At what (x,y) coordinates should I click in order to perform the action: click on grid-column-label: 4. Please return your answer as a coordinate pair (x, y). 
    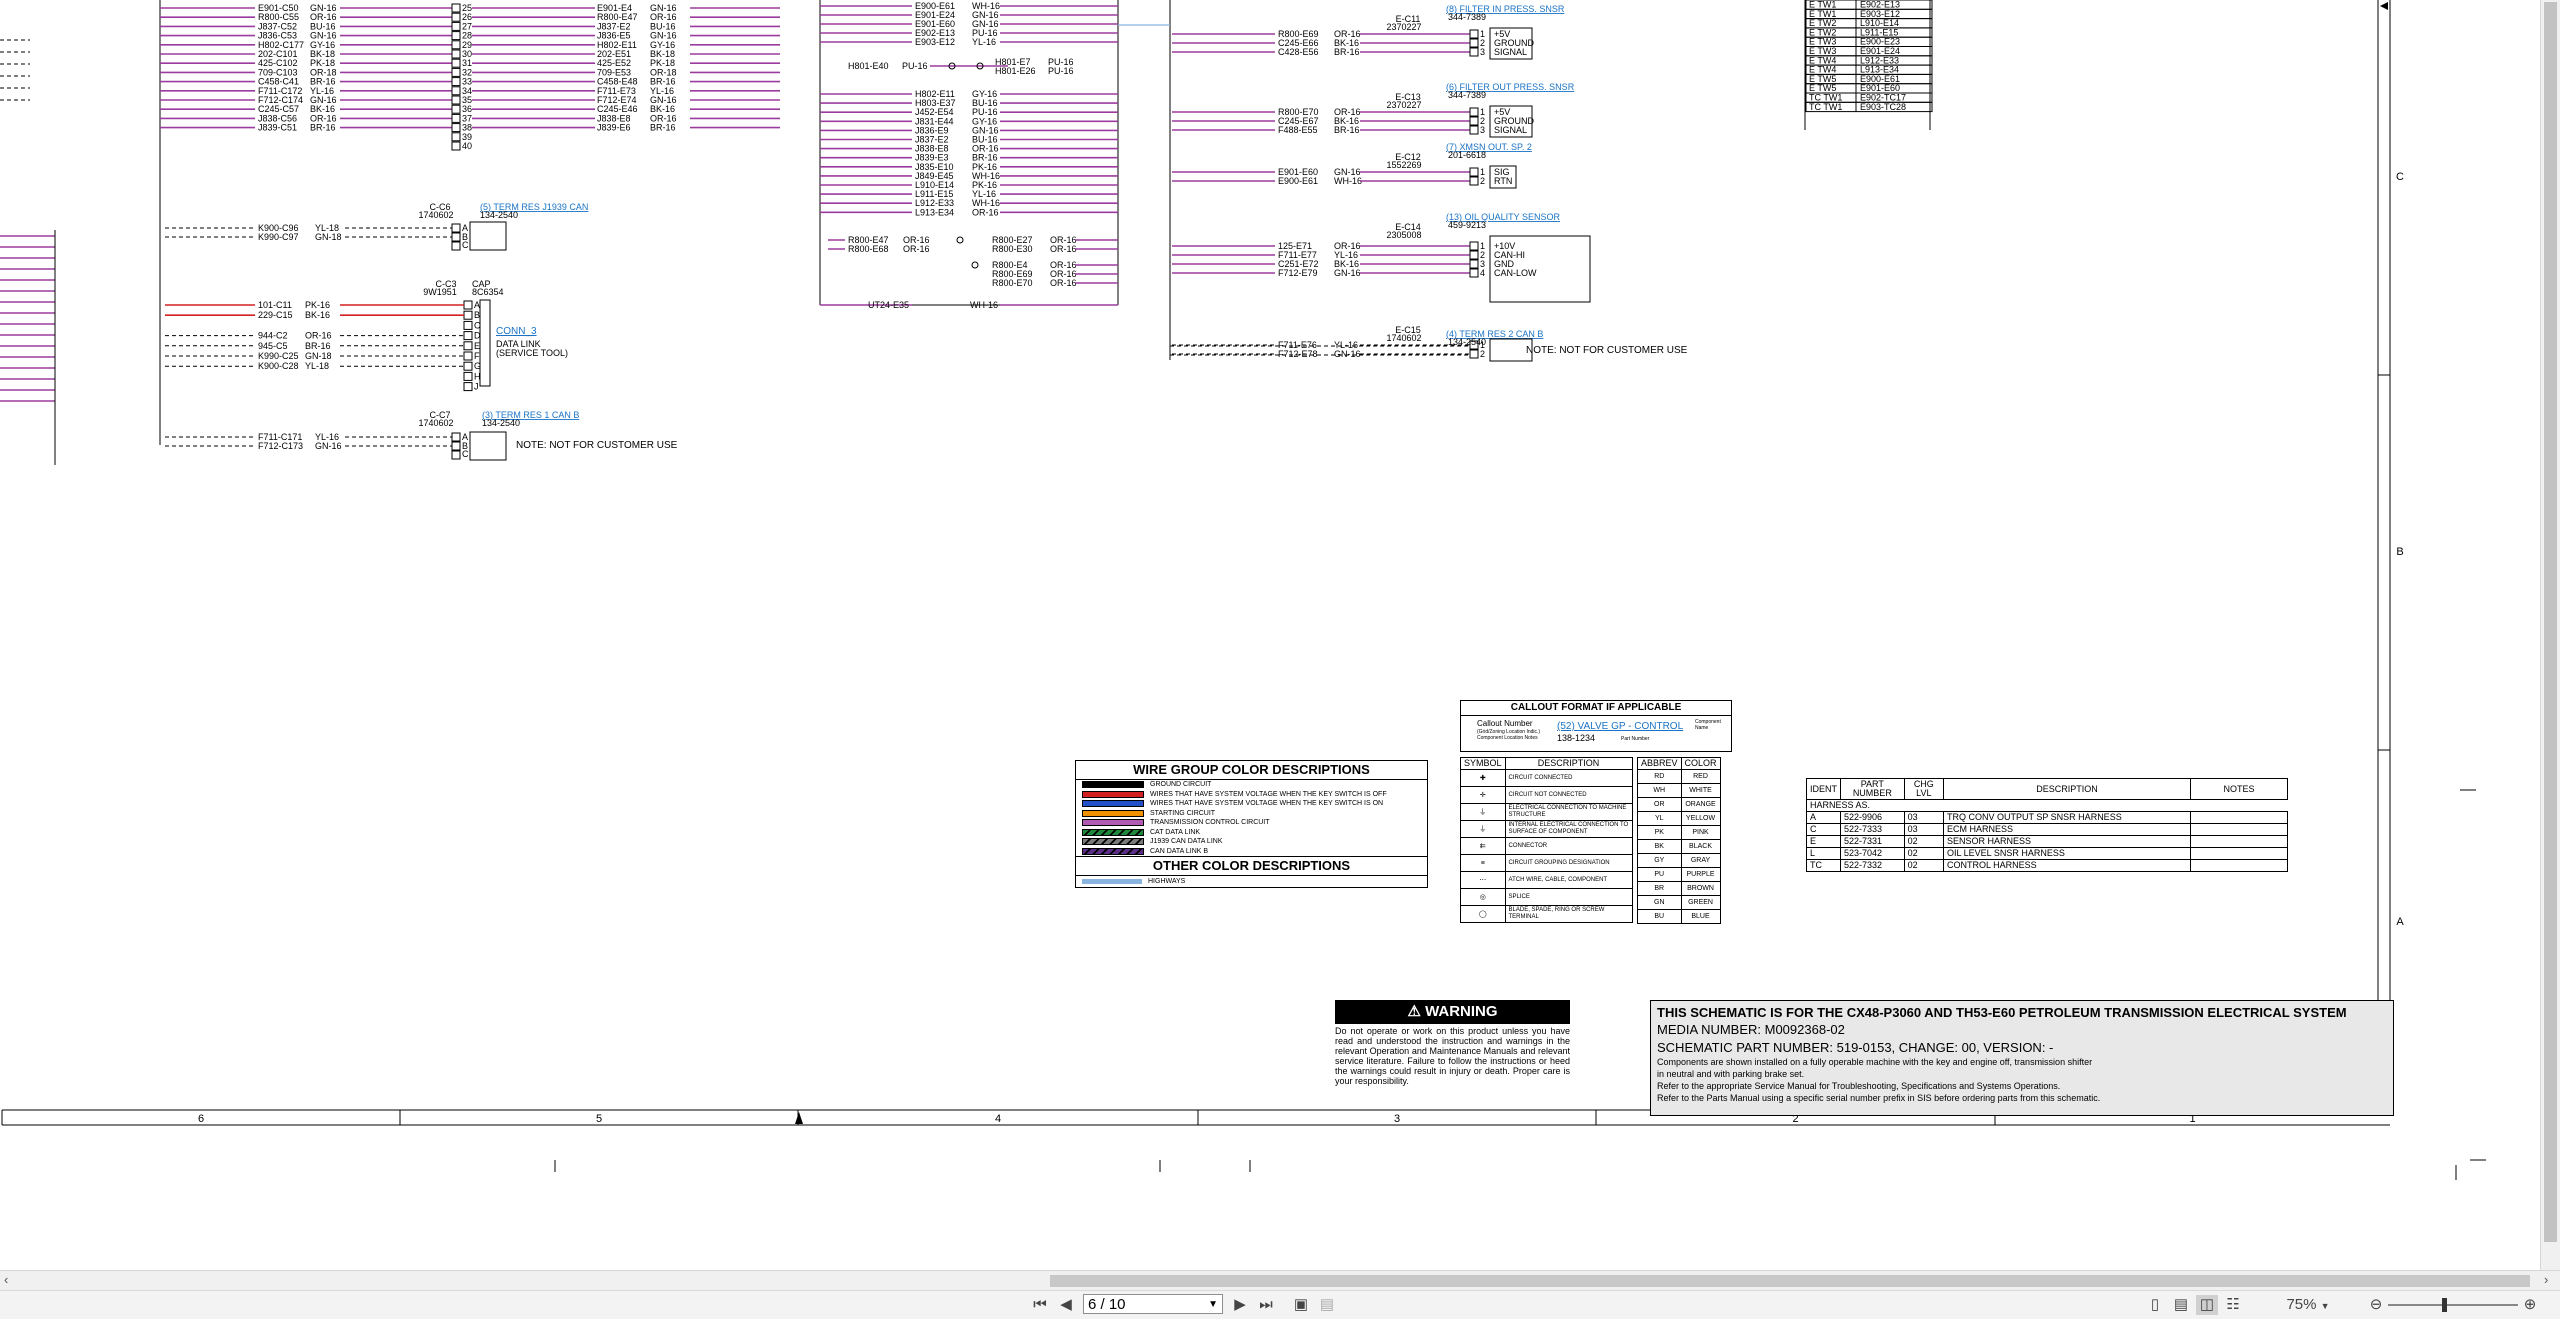
    Looking at the image, I should click on (998, 1119).